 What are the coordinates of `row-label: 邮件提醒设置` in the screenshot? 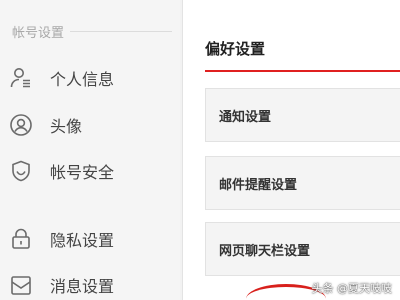 It's located at (258, 185).